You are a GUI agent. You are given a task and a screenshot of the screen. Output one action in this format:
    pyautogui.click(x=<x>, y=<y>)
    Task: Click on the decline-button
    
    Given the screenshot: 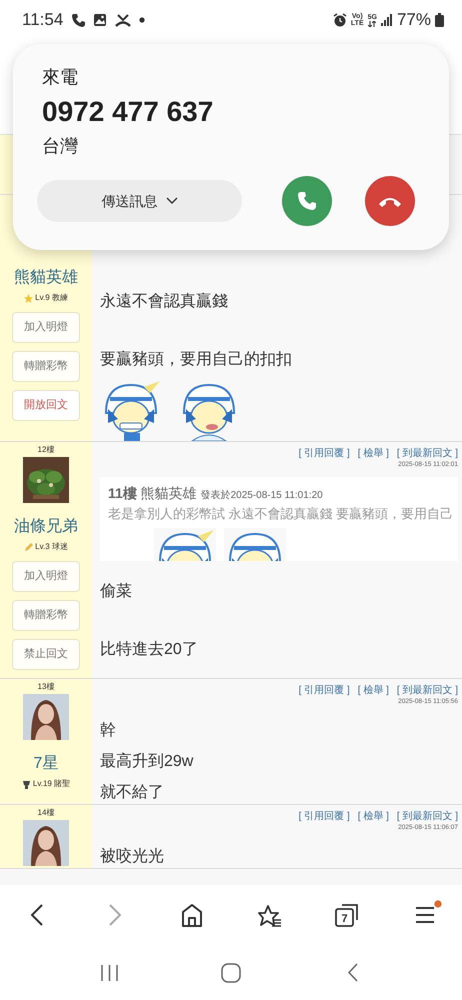 What is the action you would take?
    pyautogui.click(x=390, y=201)
    